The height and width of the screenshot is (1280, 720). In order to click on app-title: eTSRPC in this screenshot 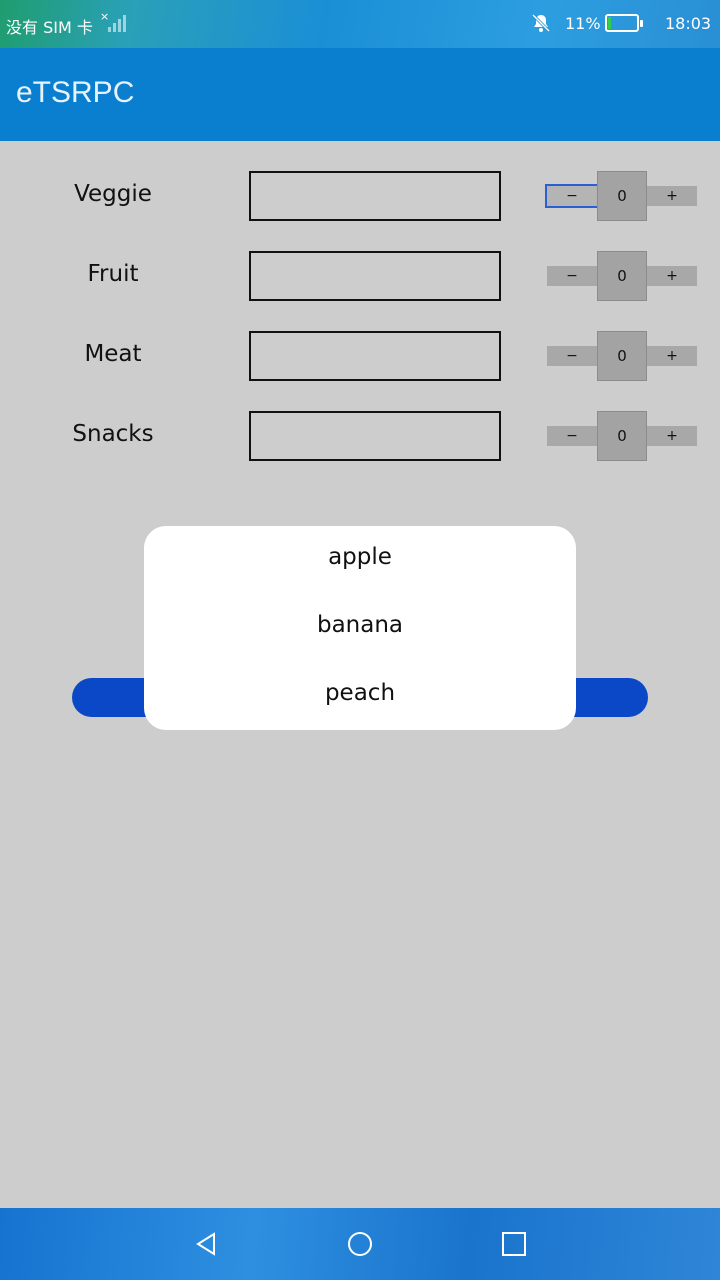, I will do `click(75, 92)`.